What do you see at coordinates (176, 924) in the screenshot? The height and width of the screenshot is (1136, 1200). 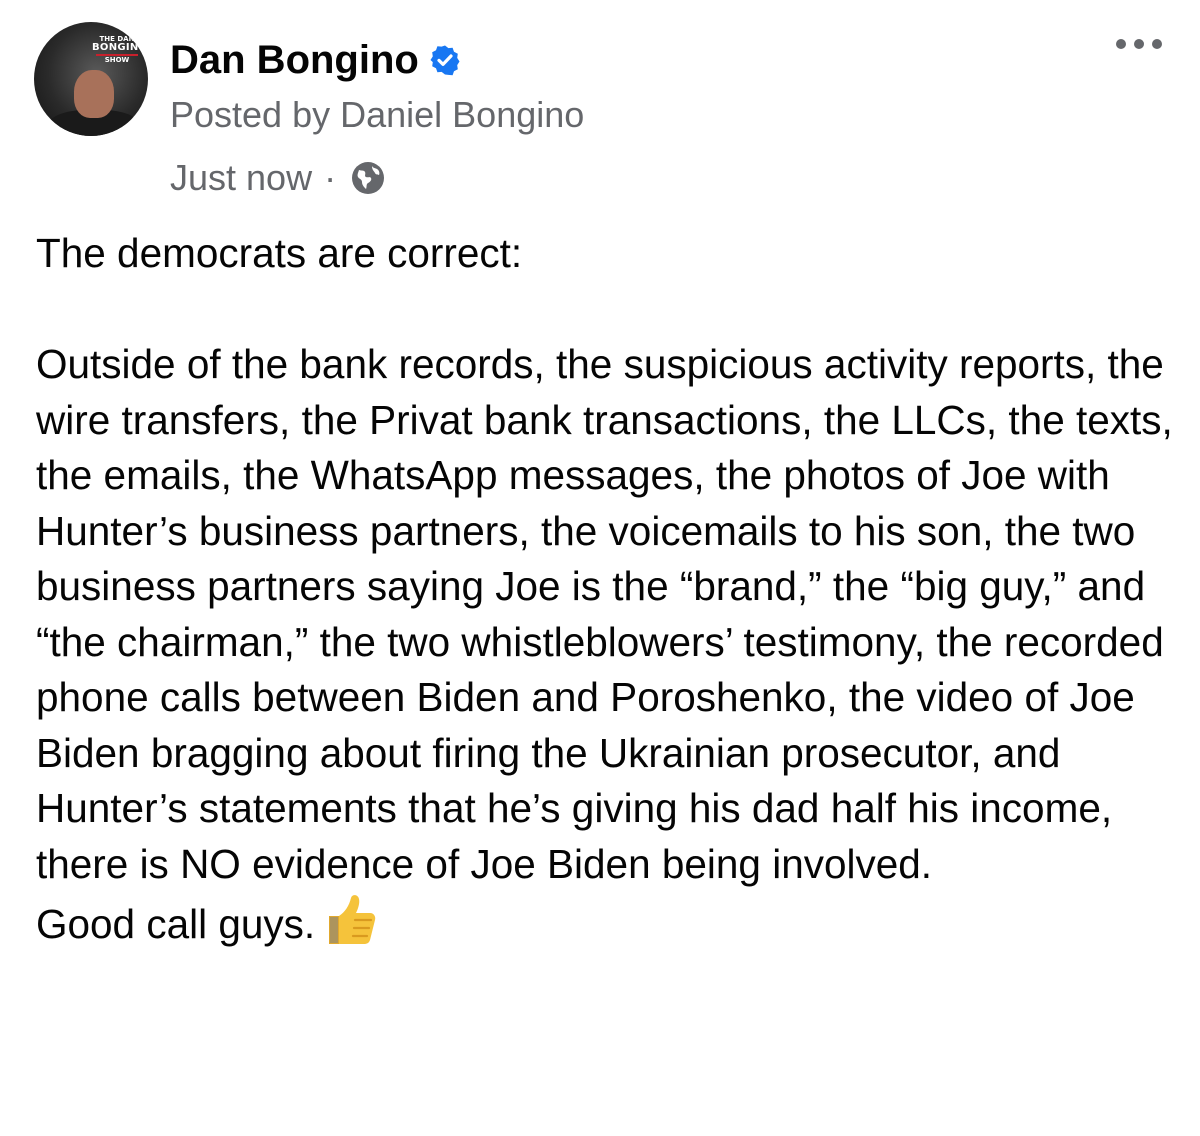 I see `closing-text: Good call guys.` at bounding box center [176, 924].